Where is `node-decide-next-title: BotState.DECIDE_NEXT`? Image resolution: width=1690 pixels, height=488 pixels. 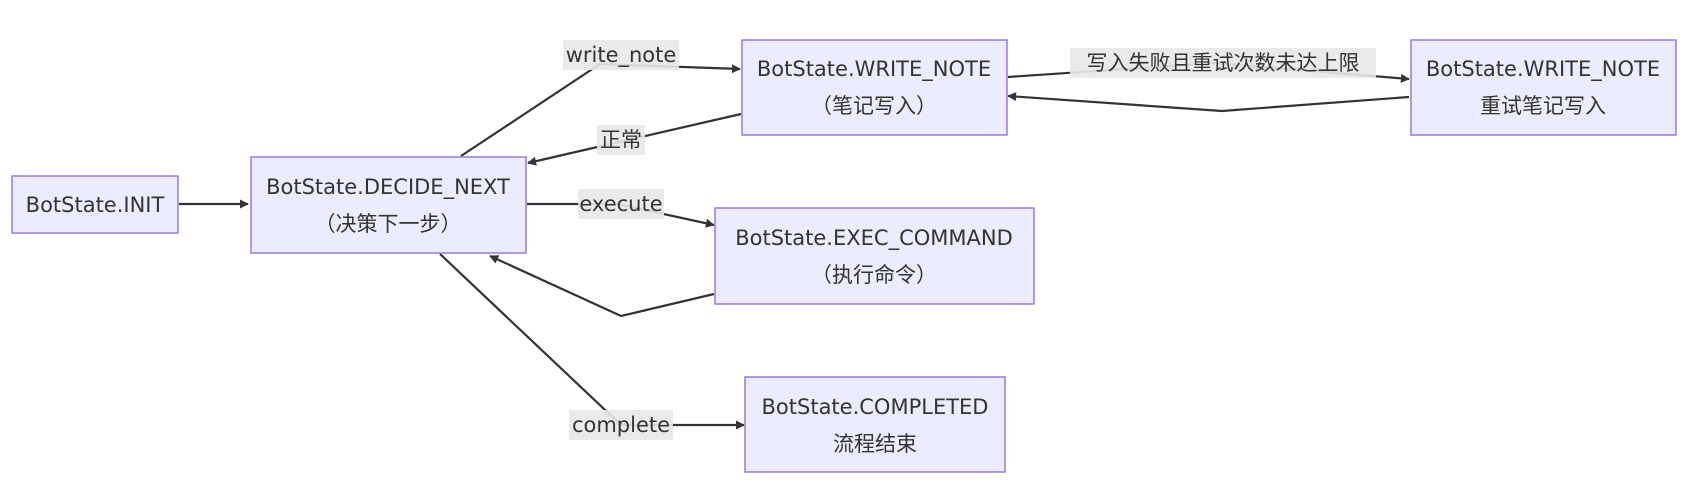 node-decide-next-title: BotState.DECIDE_NEXT is located at coordinates (388, 187).